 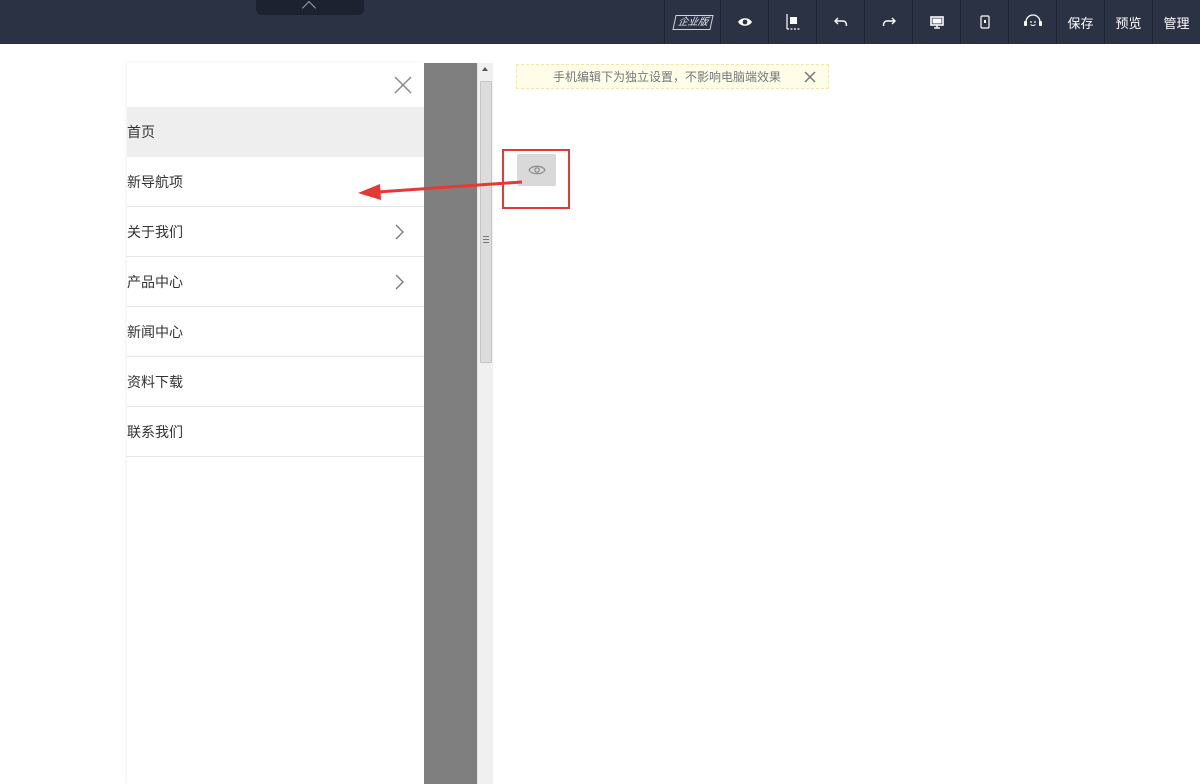 What do you see at coordinates (155, 232) in the screenshot?
I see `nav-item-label: 关于我们` at bounding box center [155, 232].